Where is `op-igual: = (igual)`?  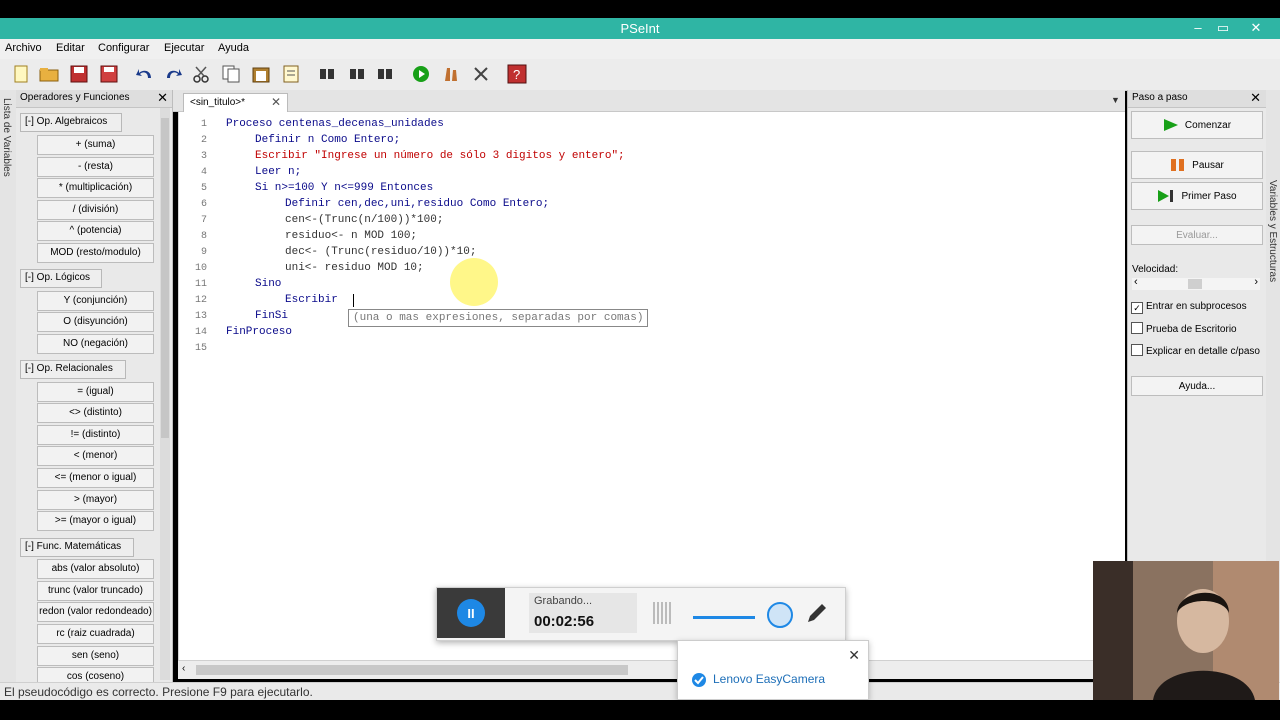 op-igual: = (igual) is located at coordinates (95, 392).